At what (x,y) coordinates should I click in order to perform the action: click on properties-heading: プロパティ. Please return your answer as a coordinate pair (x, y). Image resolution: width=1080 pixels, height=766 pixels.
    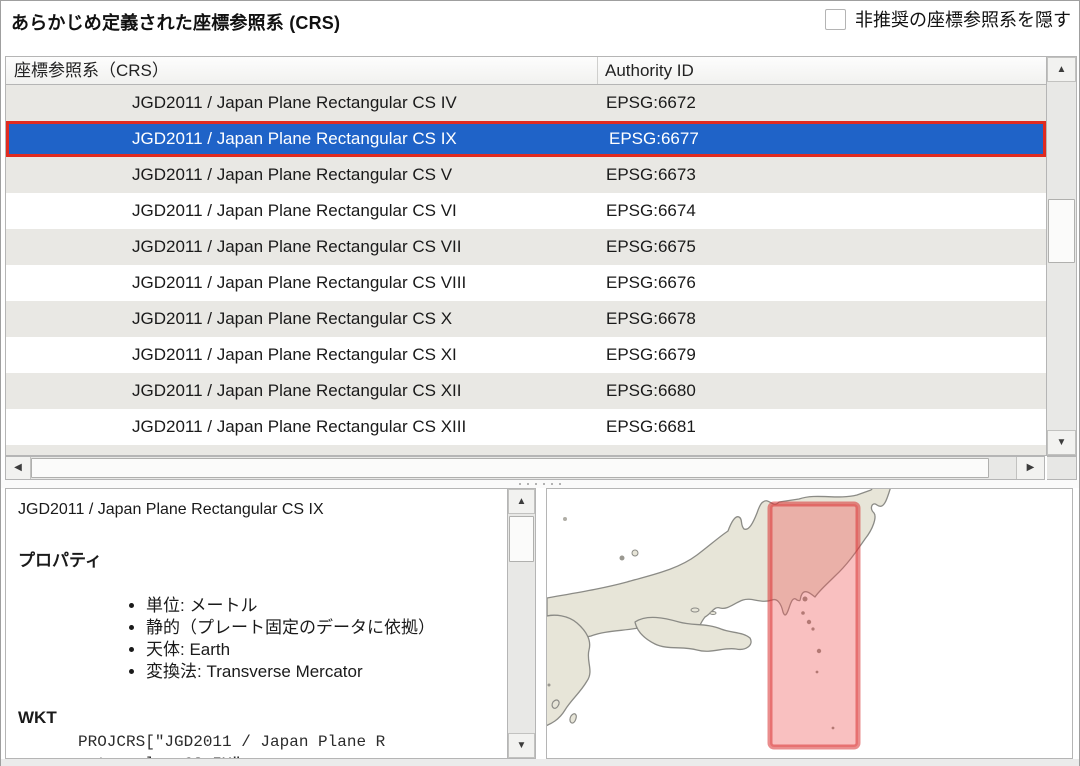
    Looking at the image, I should click on (60, 560).